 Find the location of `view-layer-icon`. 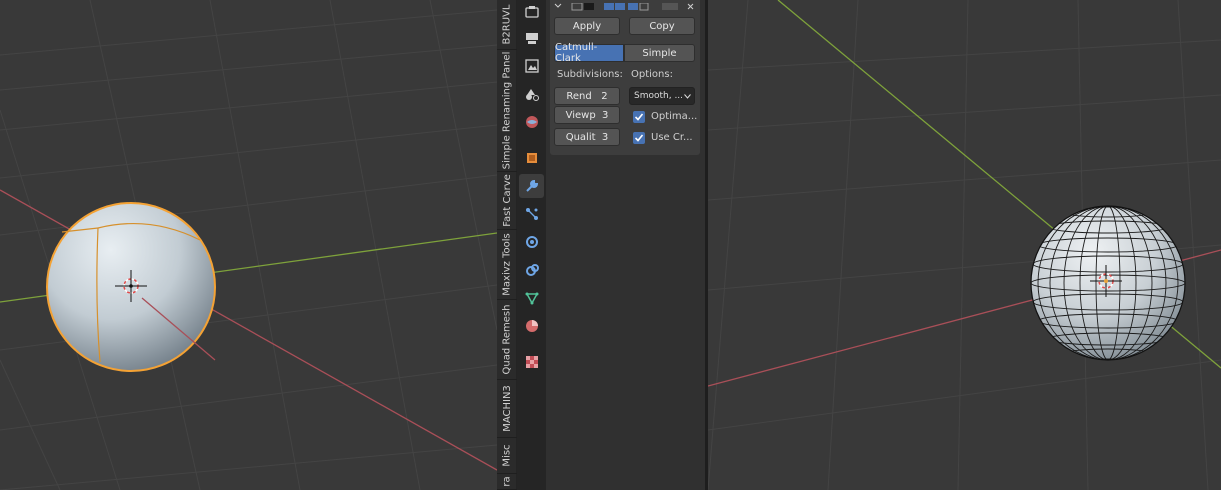

view-layer-icon is located at coordinates (531, 94).